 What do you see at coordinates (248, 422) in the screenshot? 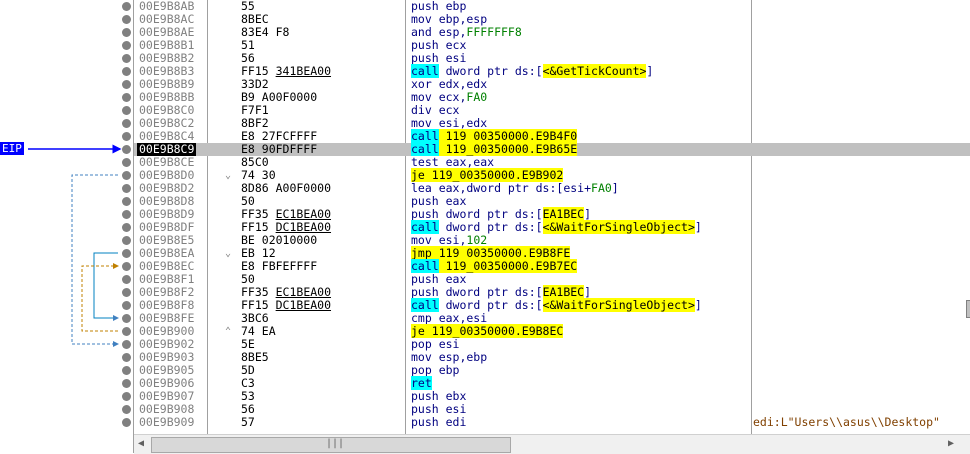
I see `instruction-bytes: 57` at bounding box center [248, 422].